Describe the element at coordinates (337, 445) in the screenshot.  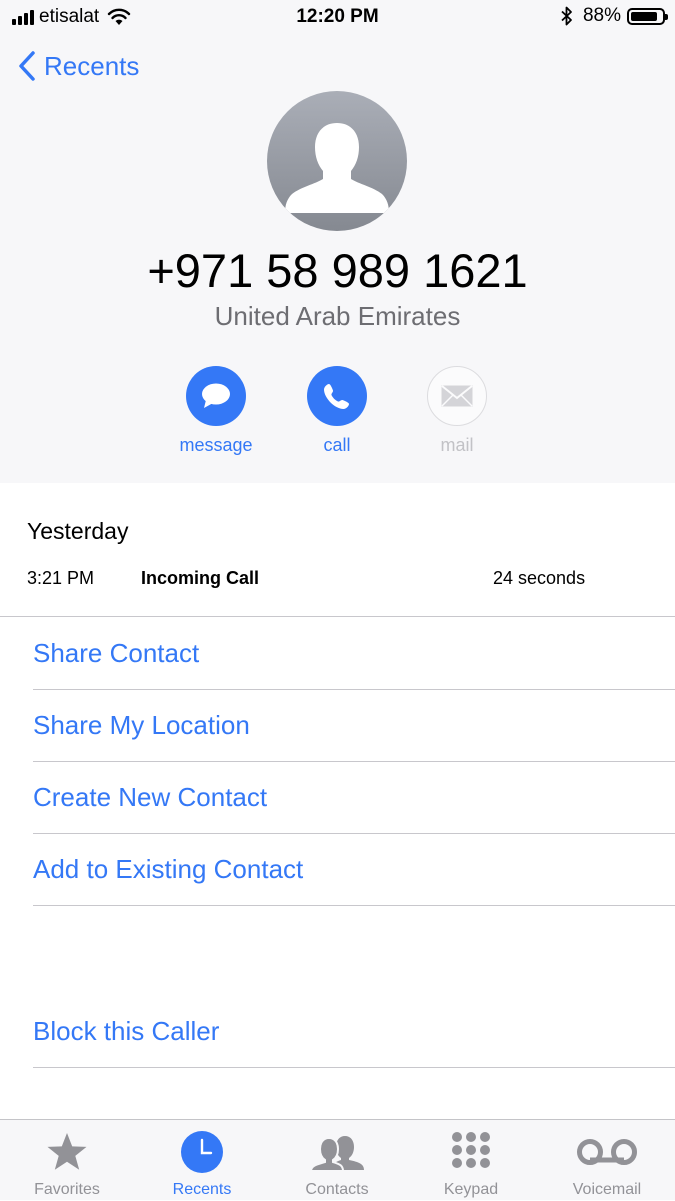
I see `call-label: call` at that location.